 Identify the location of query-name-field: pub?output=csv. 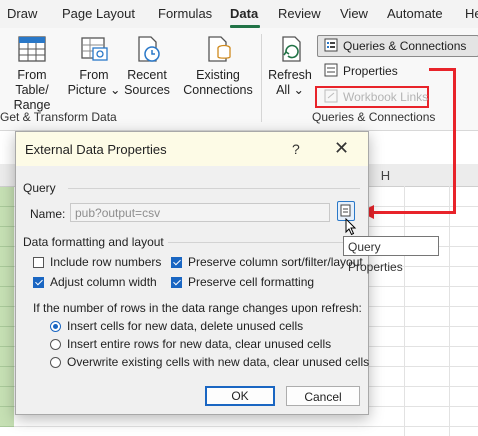
(200, 212).